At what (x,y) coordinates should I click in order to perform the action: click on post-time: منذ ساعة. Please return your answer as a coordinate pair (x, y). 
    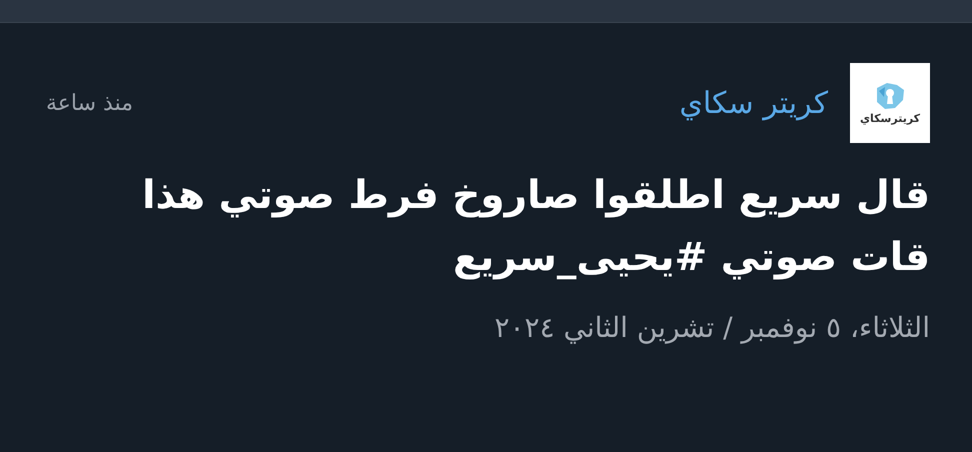
    Looking at the image, I should click on (90, 103).